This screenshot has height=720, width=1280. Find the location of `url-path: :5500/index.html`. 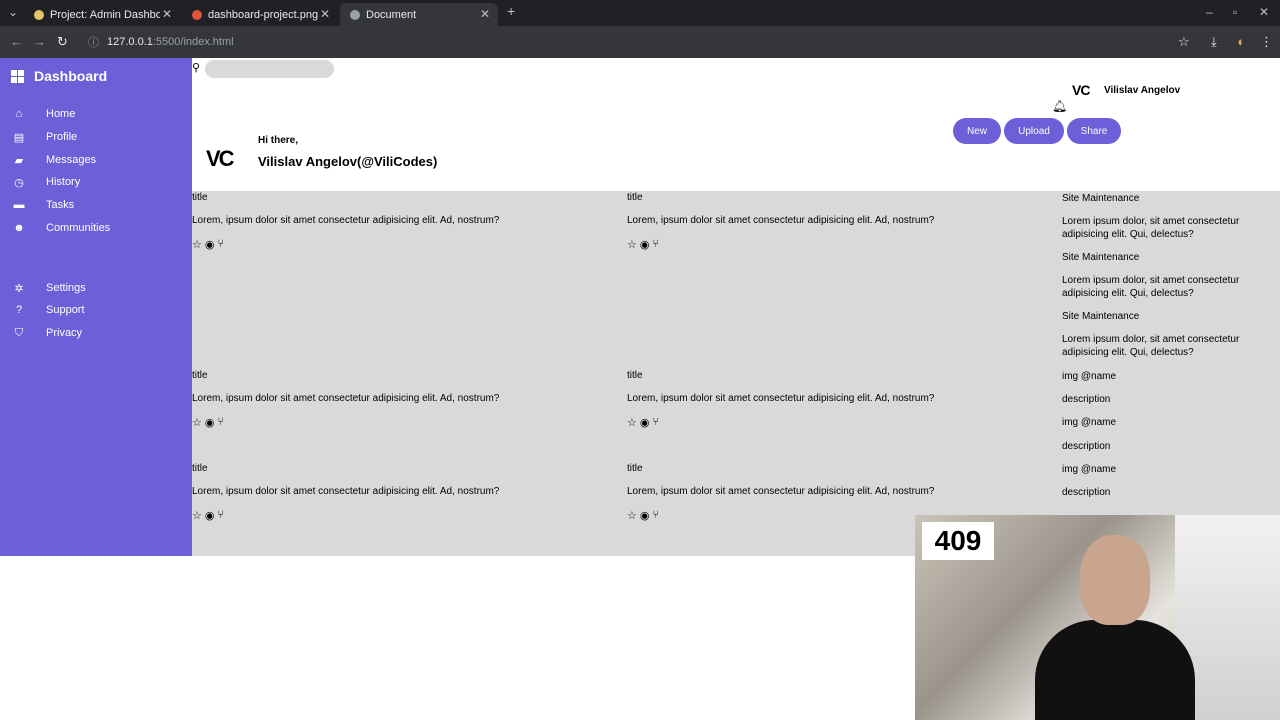

url-path: :5500/index.html is located at coordinates (193, 42).